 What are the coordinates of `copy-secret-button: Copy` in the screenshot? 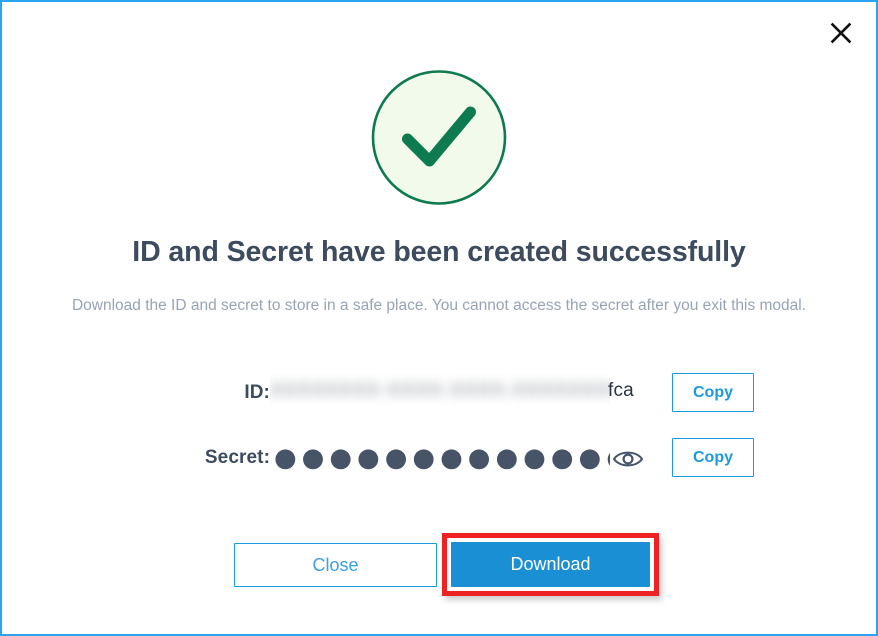 It's located at (713, 457).